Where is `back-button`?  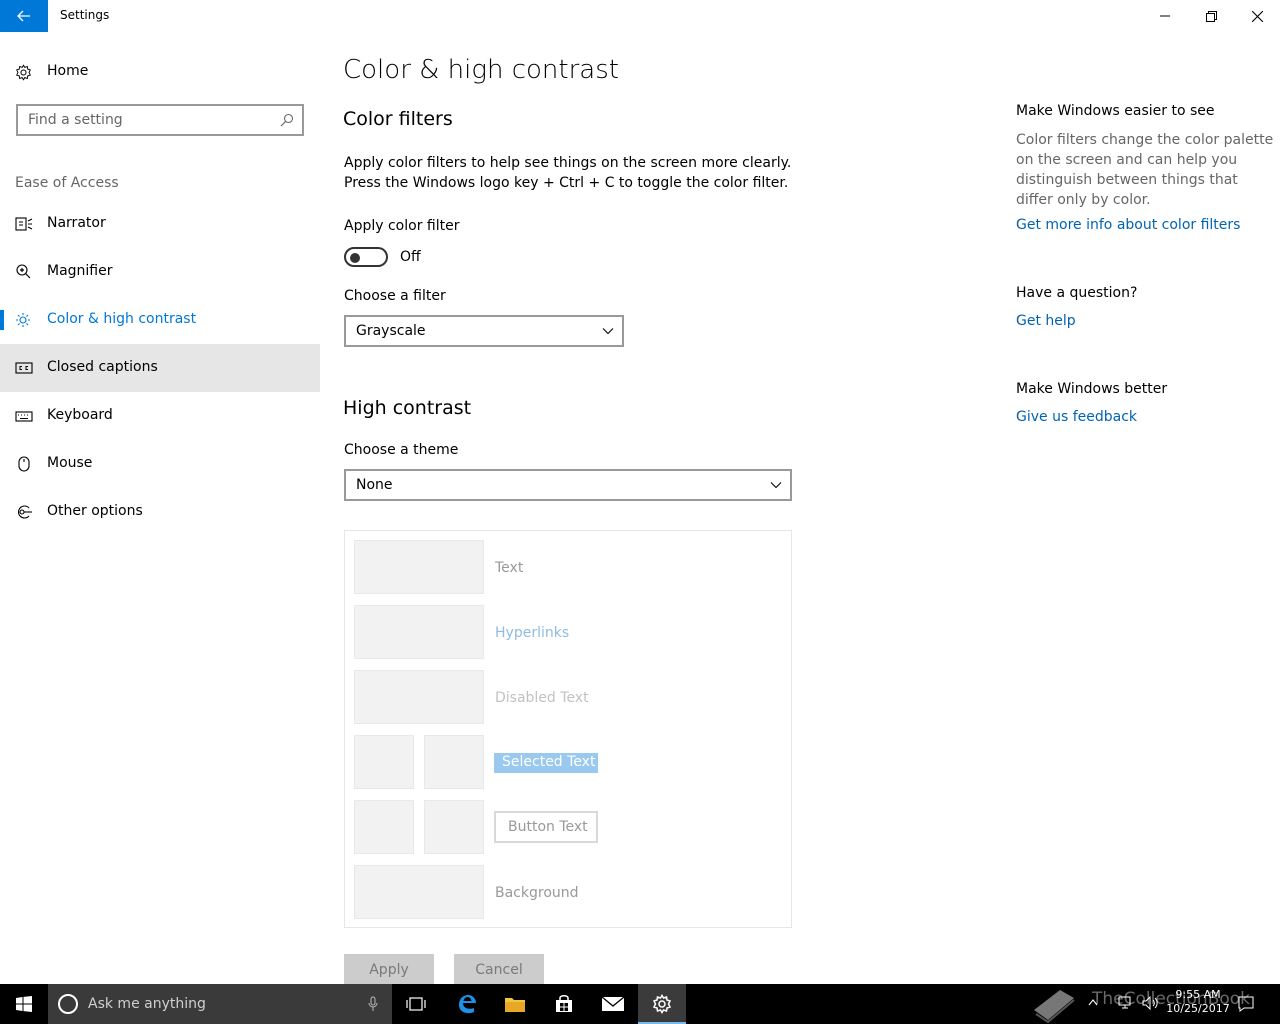 back-button is located at coordinates (24, 16).